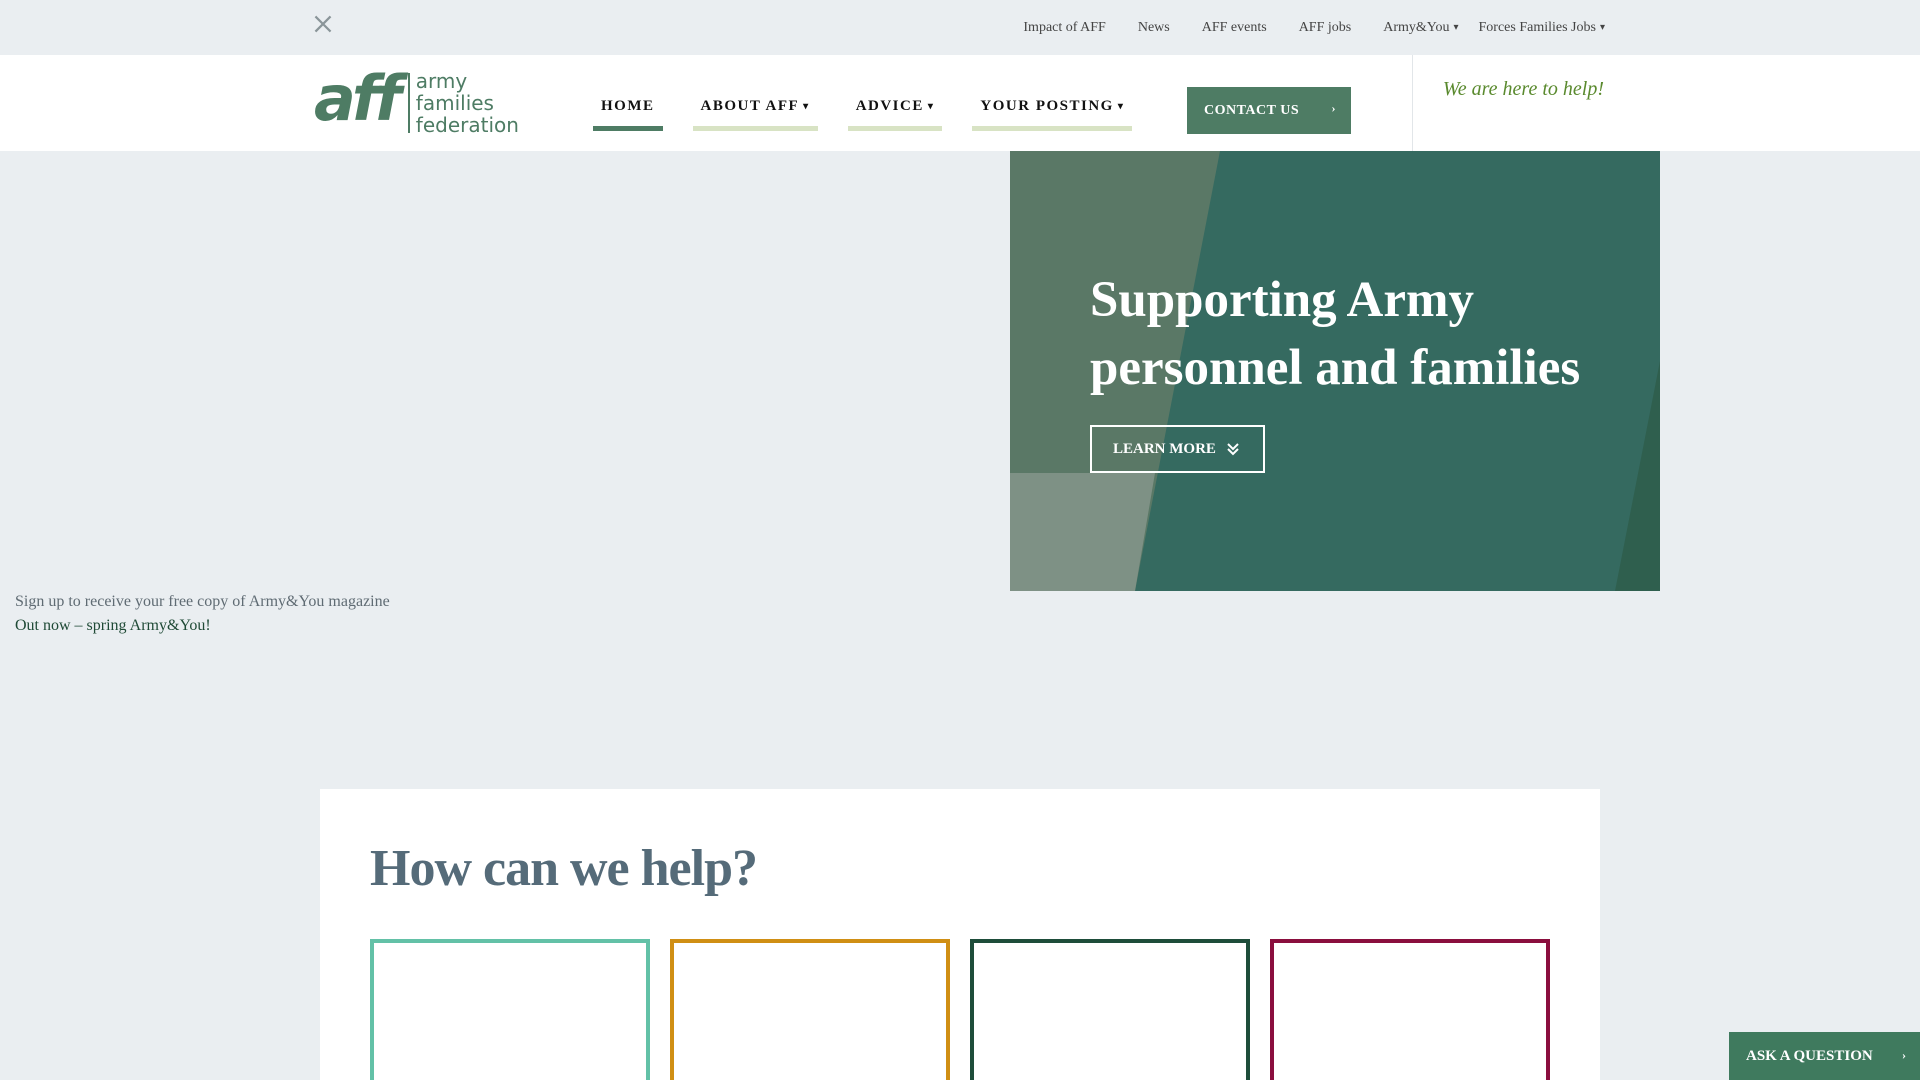 This screenshot has height=1080, width=1920. What do you see at coordinates (628, 106) in the screenshot?
I see `nav-item-label: HOME` at bounding box center [628, 106].